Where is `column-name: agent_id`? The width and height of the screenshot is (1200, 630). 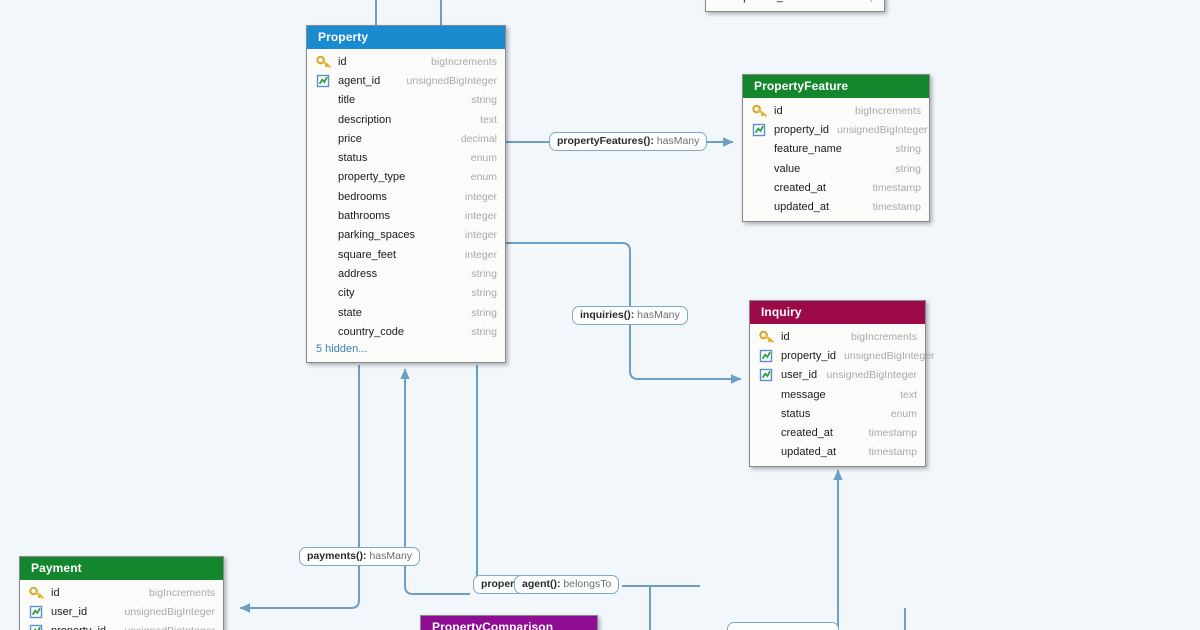
column-name: agent_id is located at coordinates (359, 80).